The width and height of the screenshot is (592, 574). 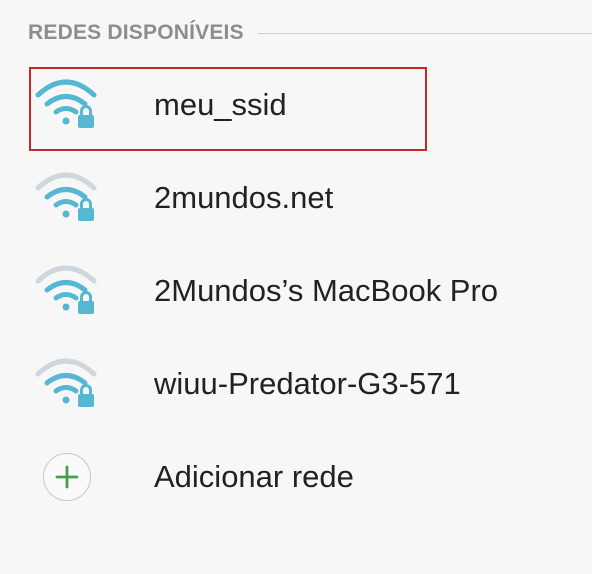 What do you see at coordinates (136, 32) in the screenshot?
I see `available-networks-title: REDES DISPONÍVEIS` at bounding box center [136, 32].